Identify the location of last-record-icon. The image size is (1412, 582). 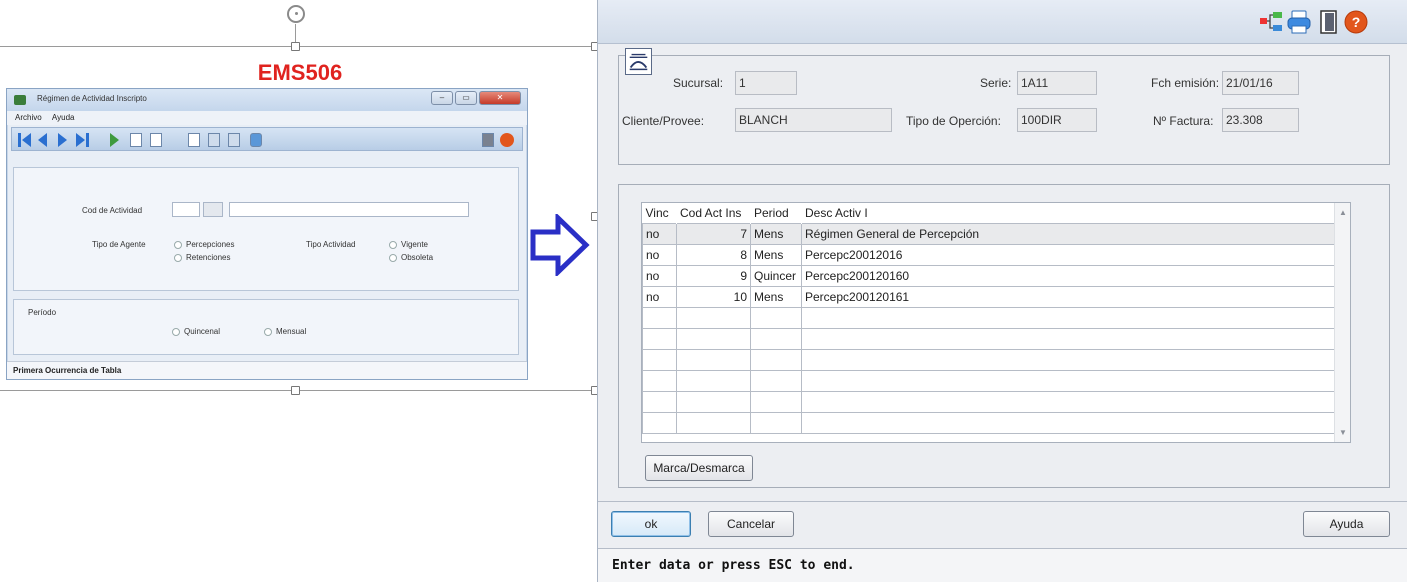
(82, 140).